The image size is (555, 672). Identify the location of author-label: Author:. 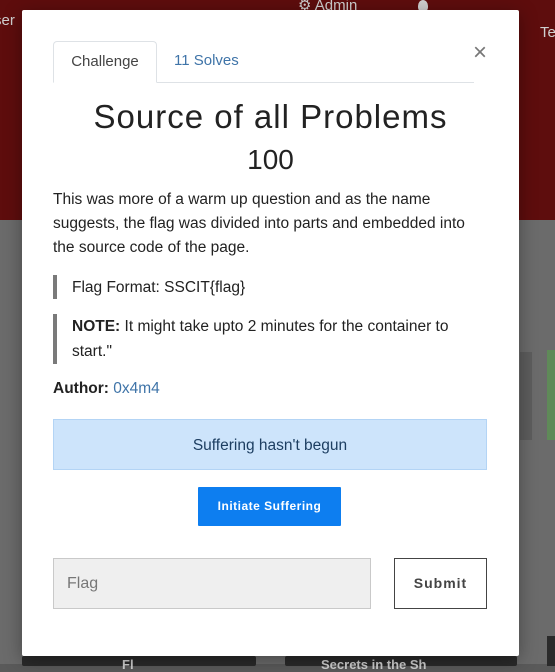
(81, 388).